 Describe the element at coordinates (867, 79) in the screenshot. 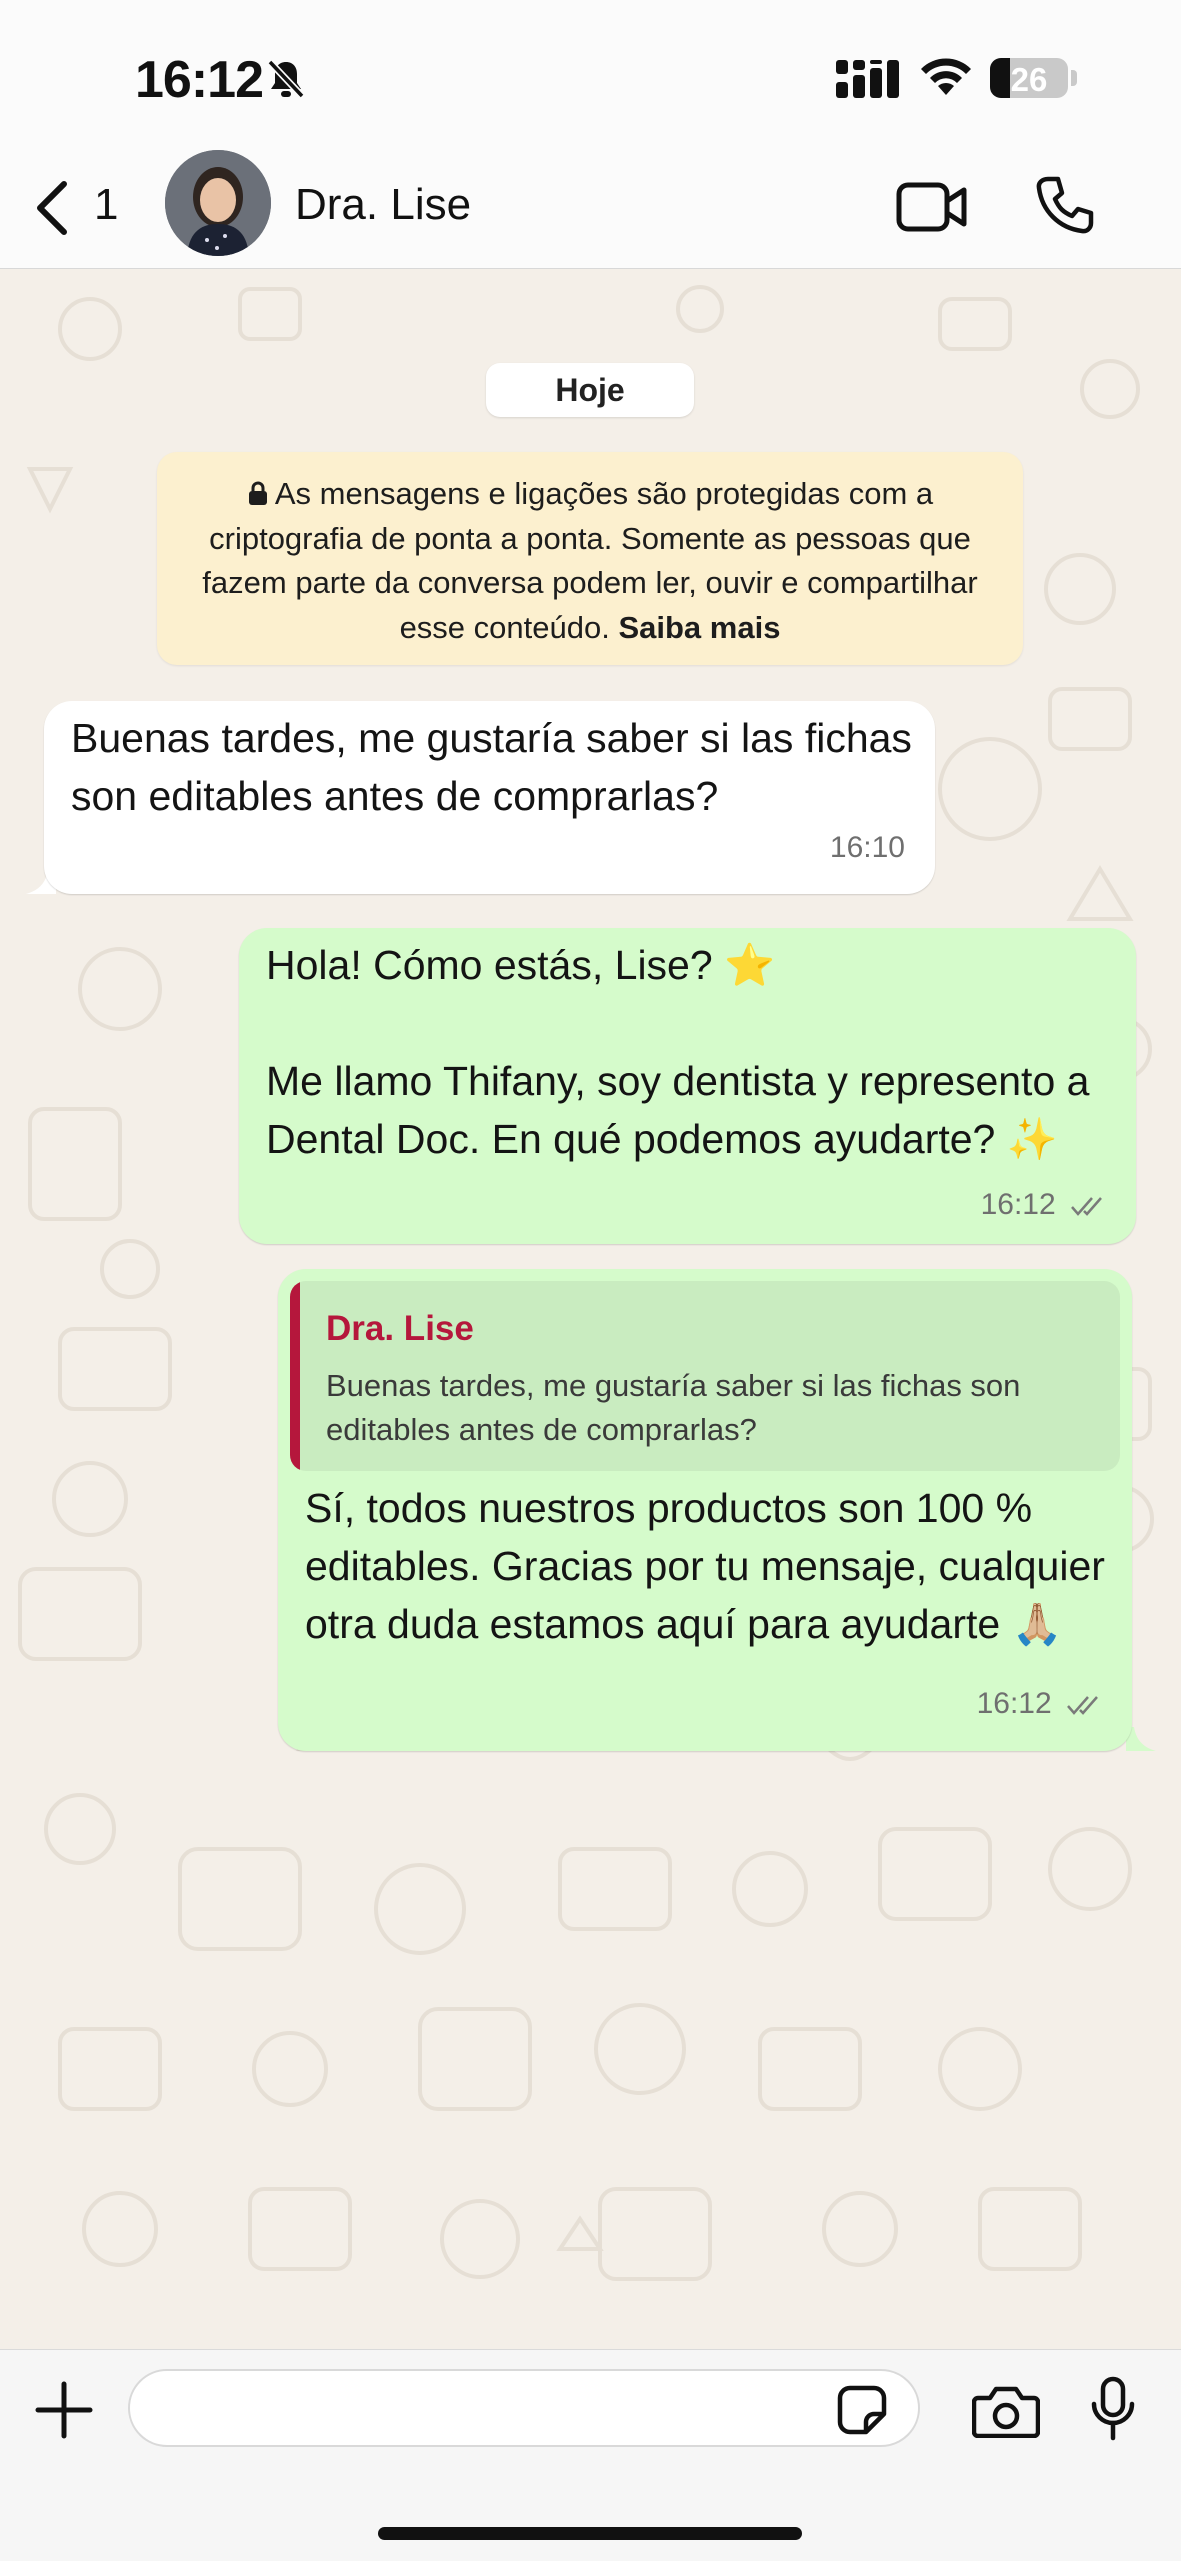

I see `cellular-signal-icon` at that location.